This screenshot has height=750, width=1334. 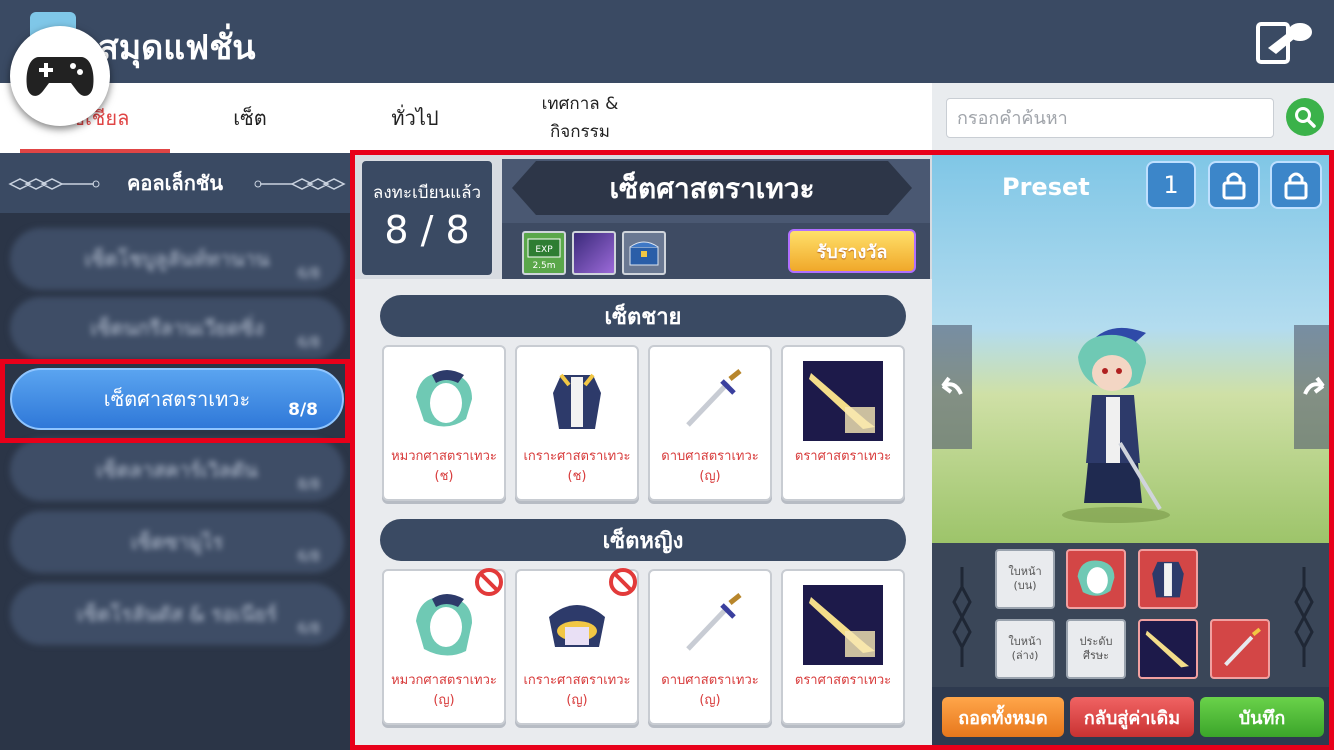 What do you see at coordinates (543, 266) in the screenshot?
I see `svg-text: 2.5m` at bounding box center [543, 266].